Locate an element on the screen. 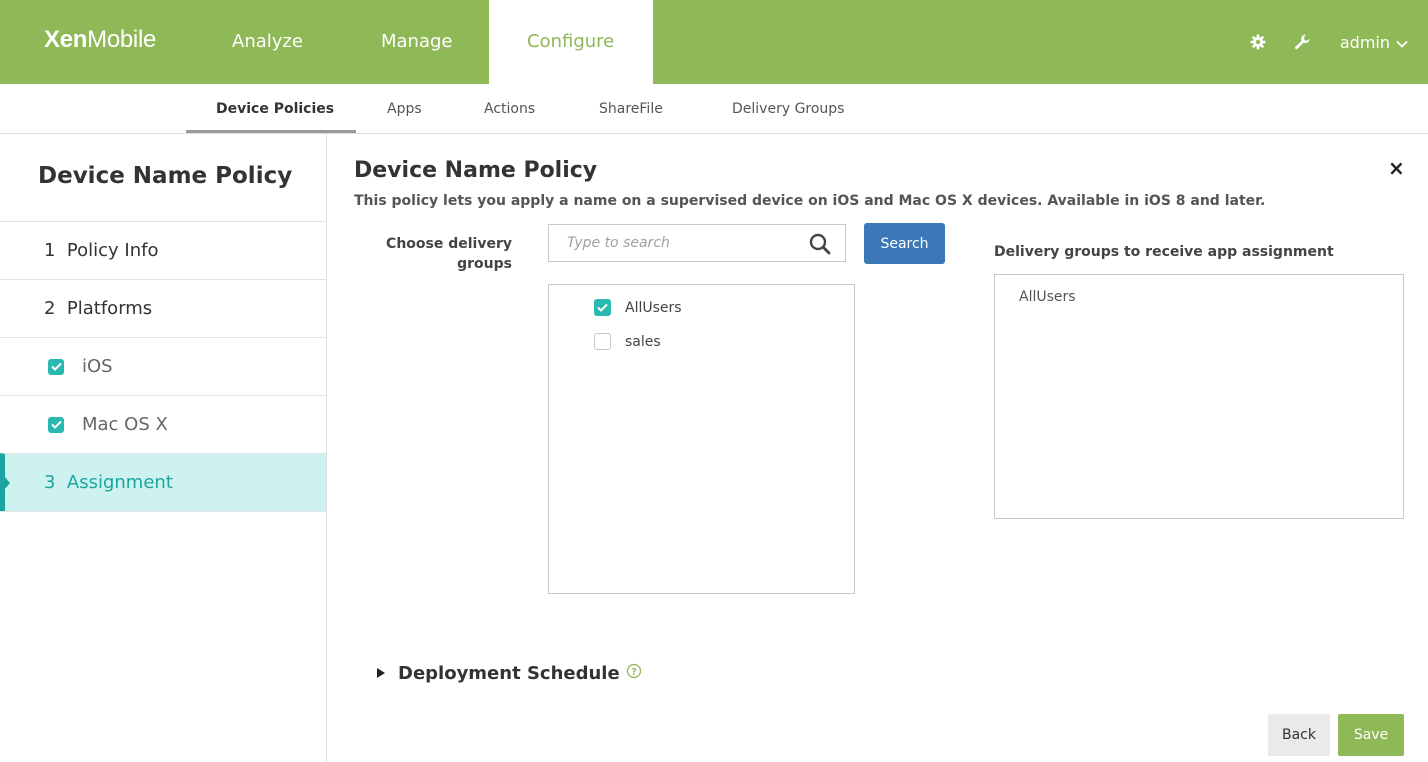  search-field is located at coordinates (697, 243).